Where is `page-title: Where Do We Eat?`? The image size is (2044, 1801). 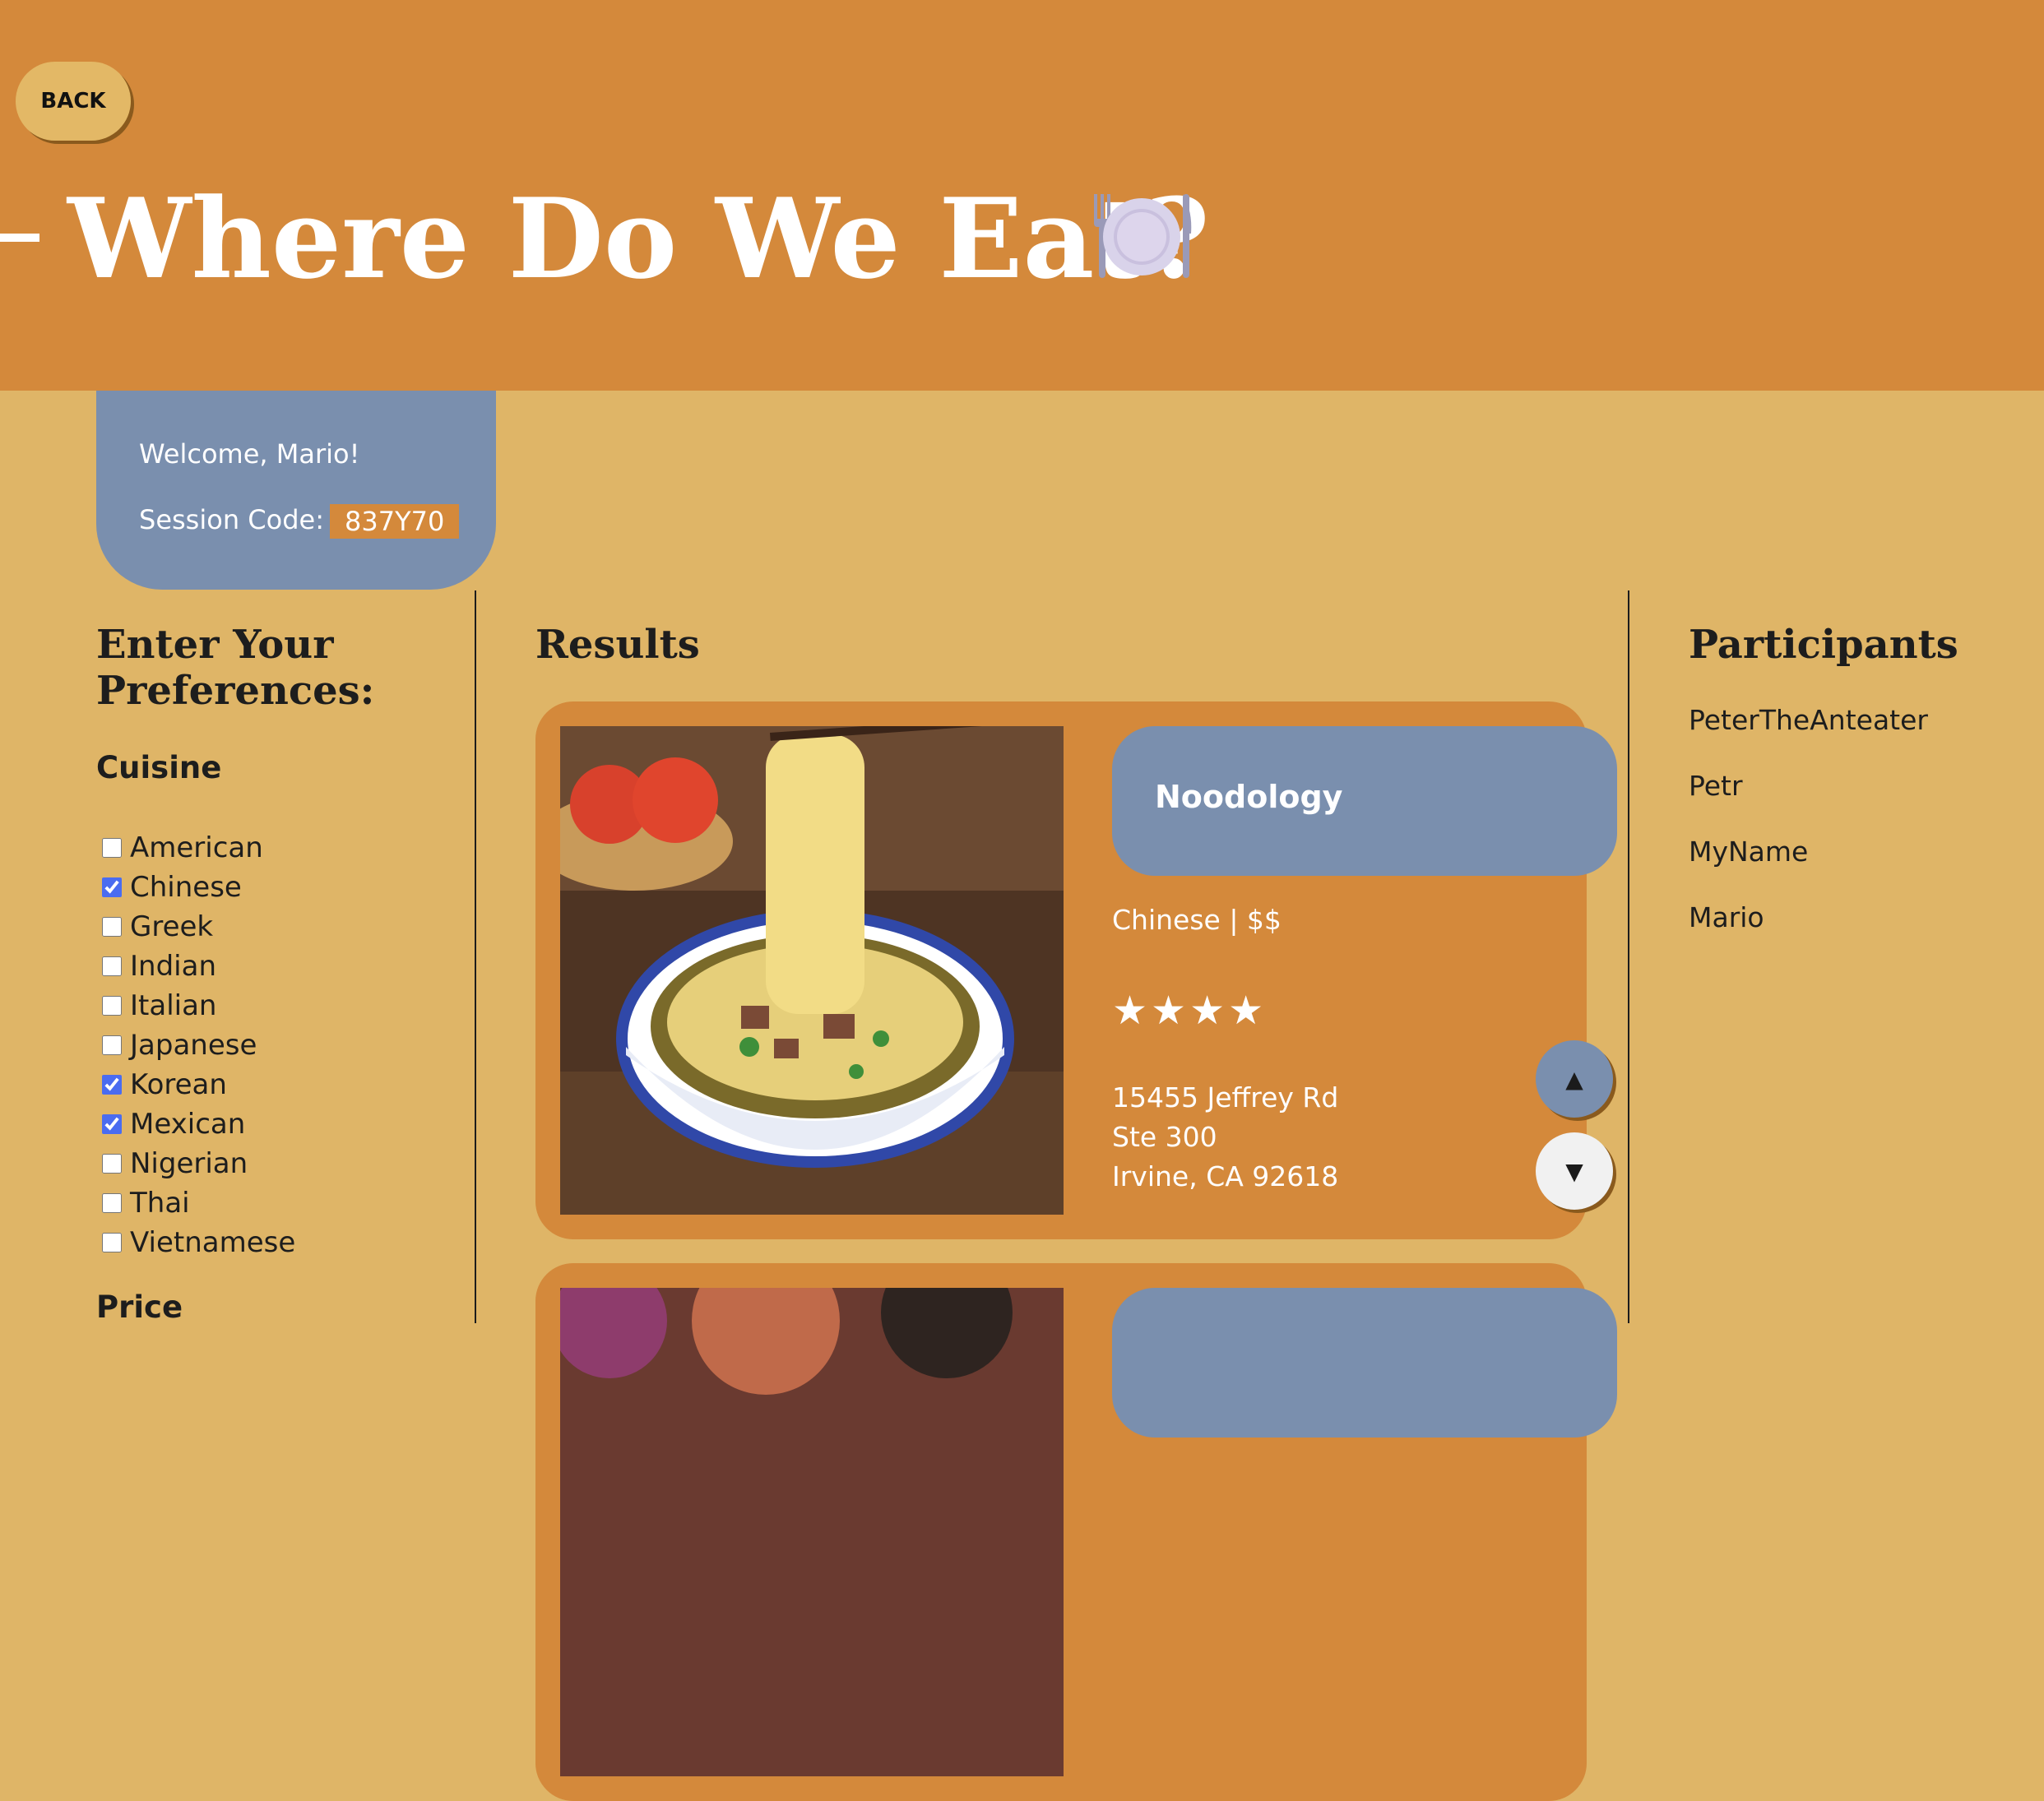
page-title: Where Do We Eat? is located at coordinates (639, 238).